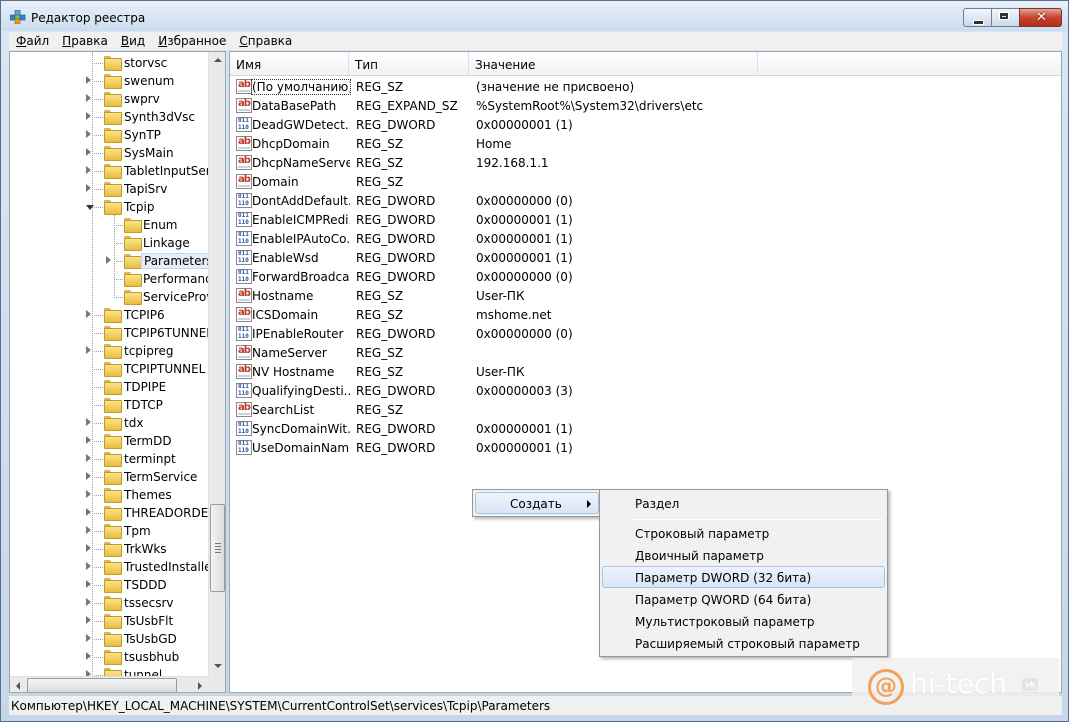 Image resolution: width=1069 pixels, height=722 pixels. I want to click on tree-scroll-thumb, so click(217, 548).